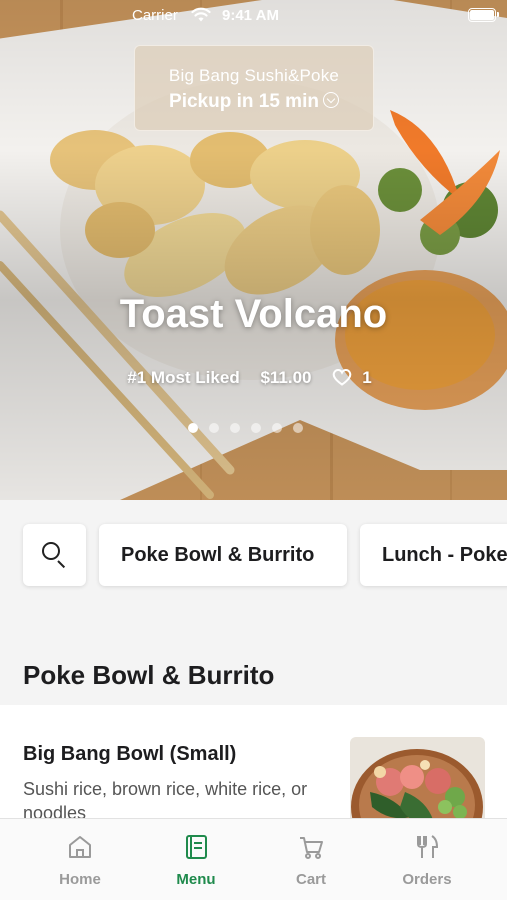 The height and width of the screenshot is (900, 507). I want to click on featured-item-meta: #1 Most Liked $11.00 1, so click(253, 378).